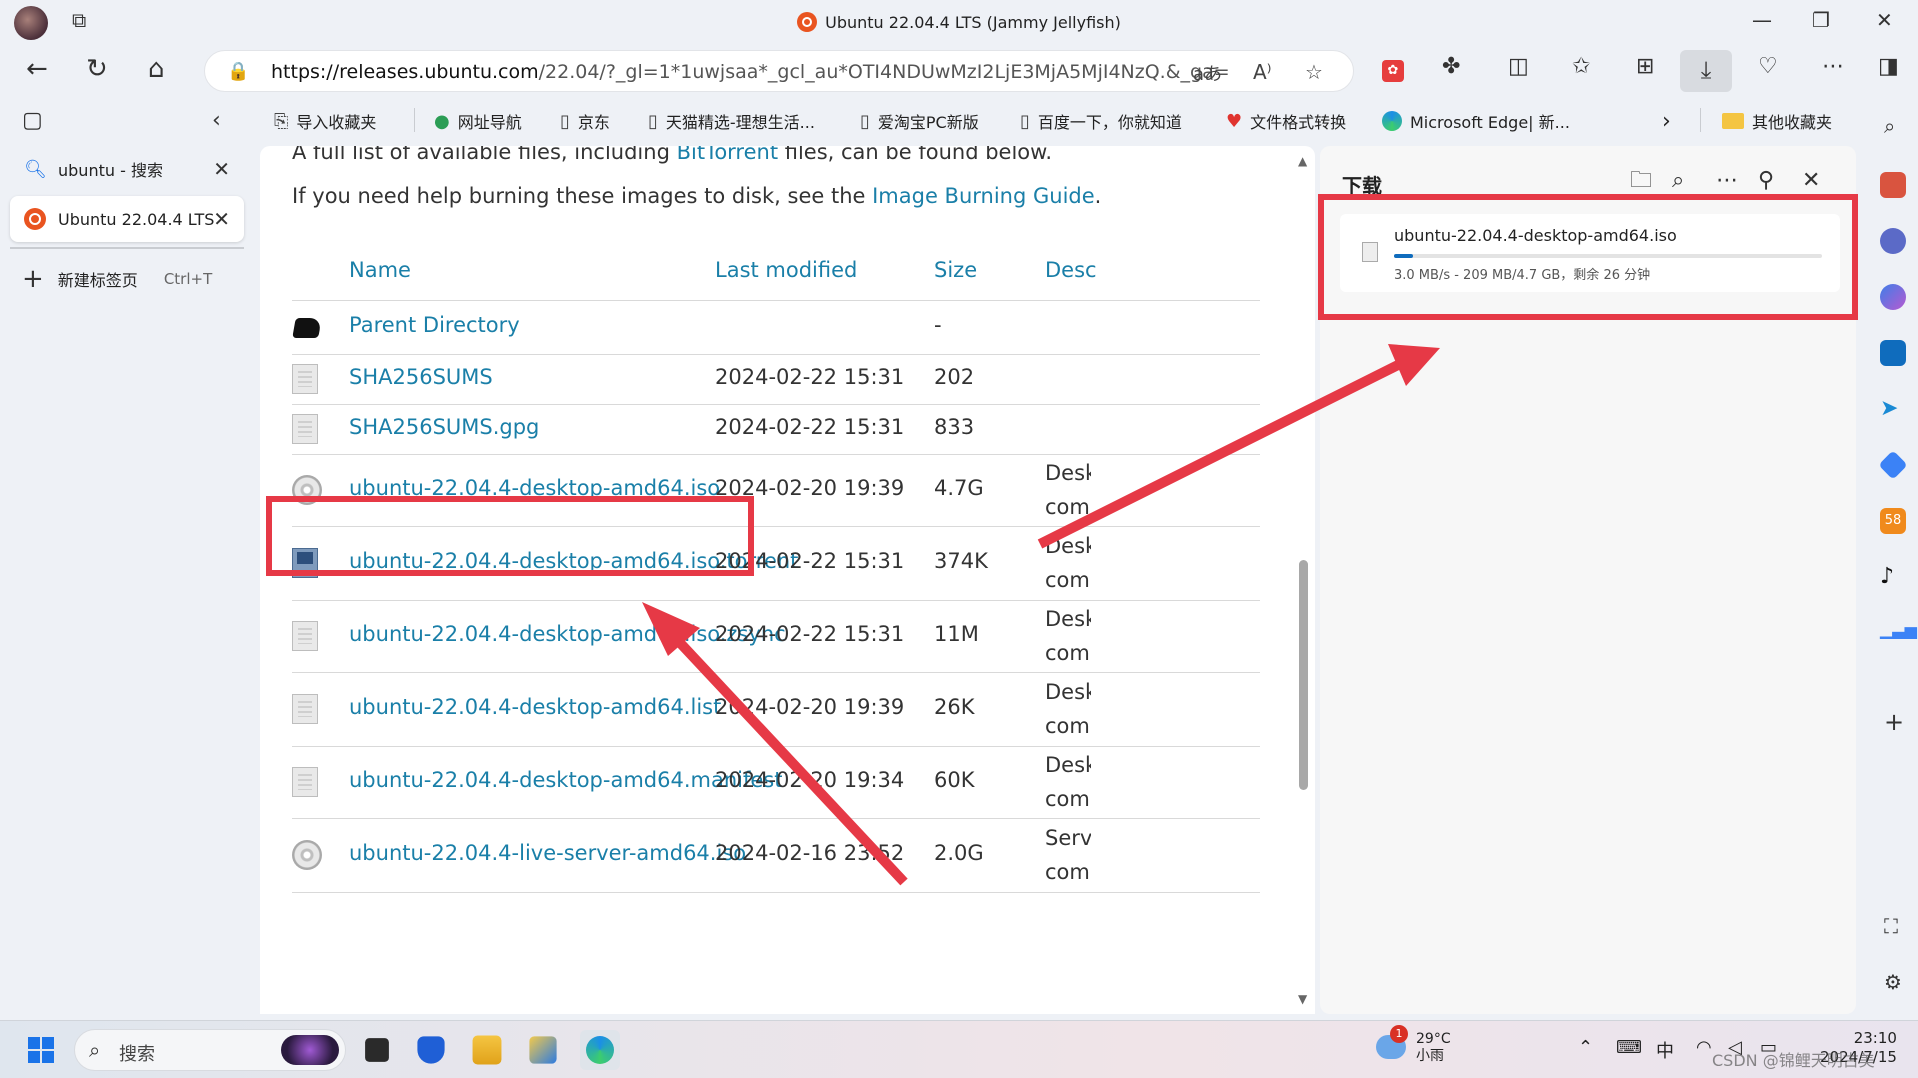 Image resolution: width=1918 pixels, height=1078 pixels. Describe the element at coordinates (547, 853) in the screenshot. I see `file-link: ubuntu-22.04.4-live-server-amd64.iso` at that location.